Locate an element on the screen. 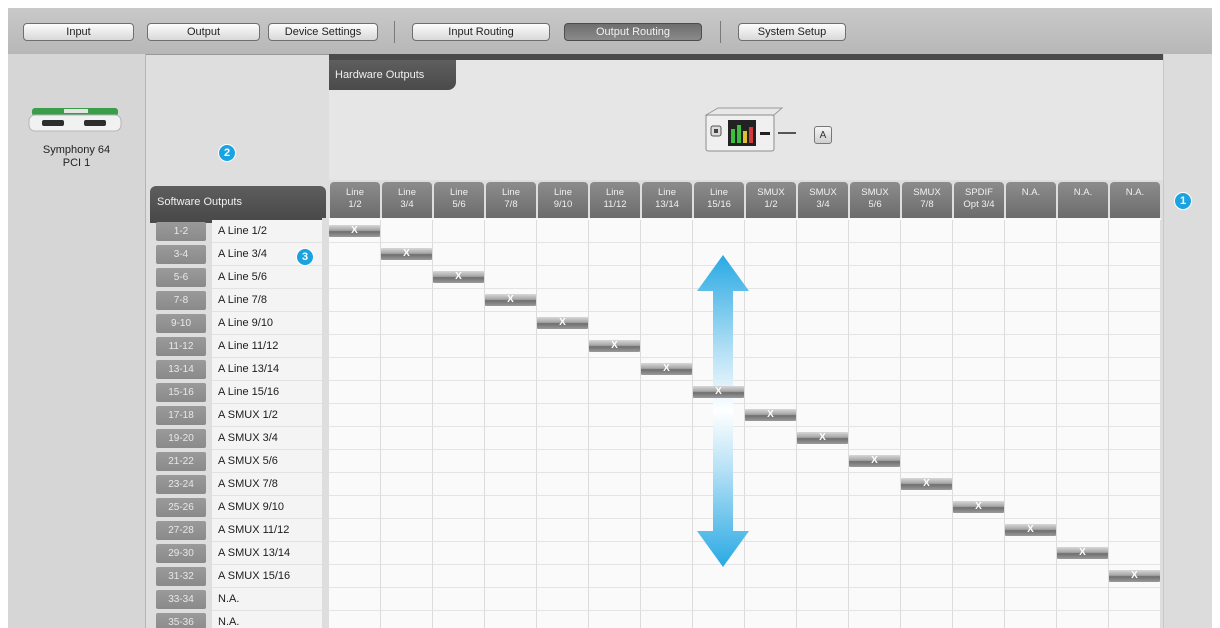 This screenshot has width=1220, height=628. input-routing-tab-button: Input Routing is located at coordinates (481, 32).